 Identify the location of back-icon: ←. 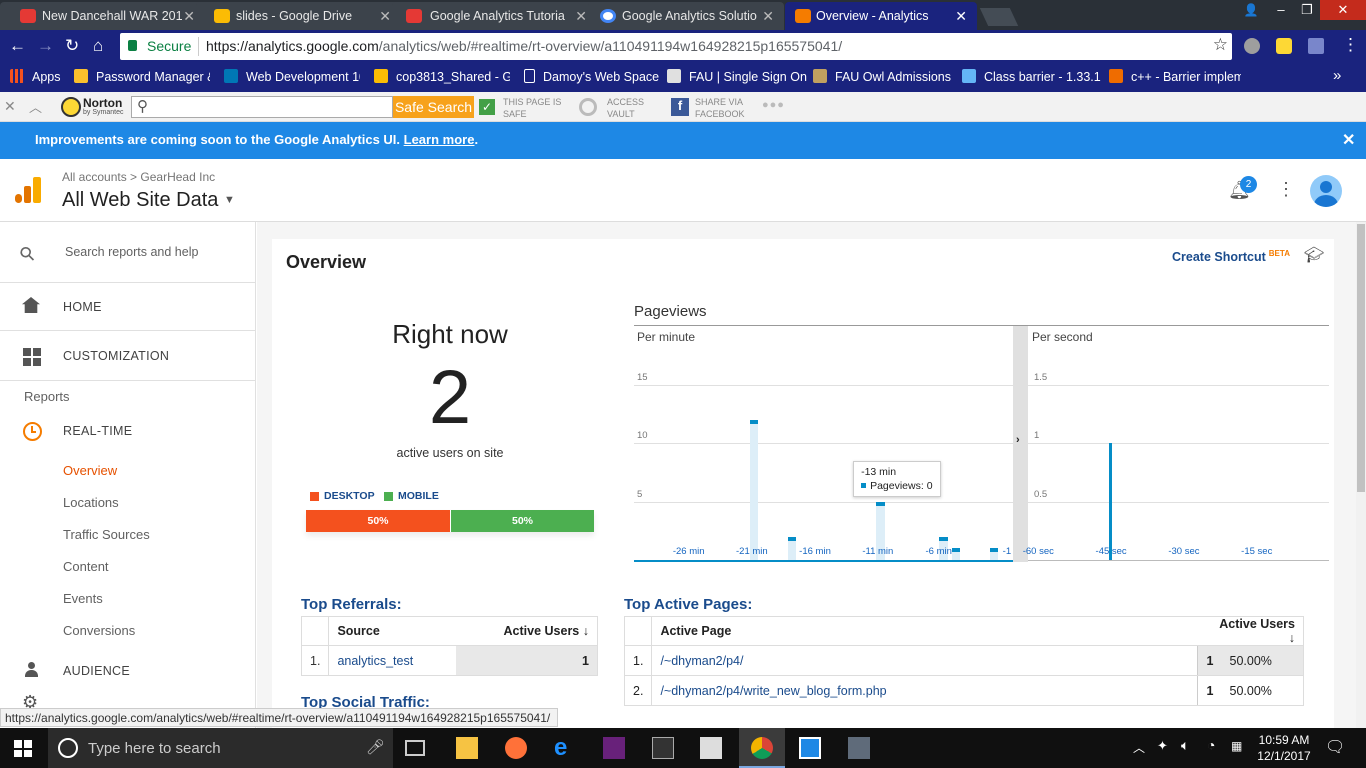
(17, 46).